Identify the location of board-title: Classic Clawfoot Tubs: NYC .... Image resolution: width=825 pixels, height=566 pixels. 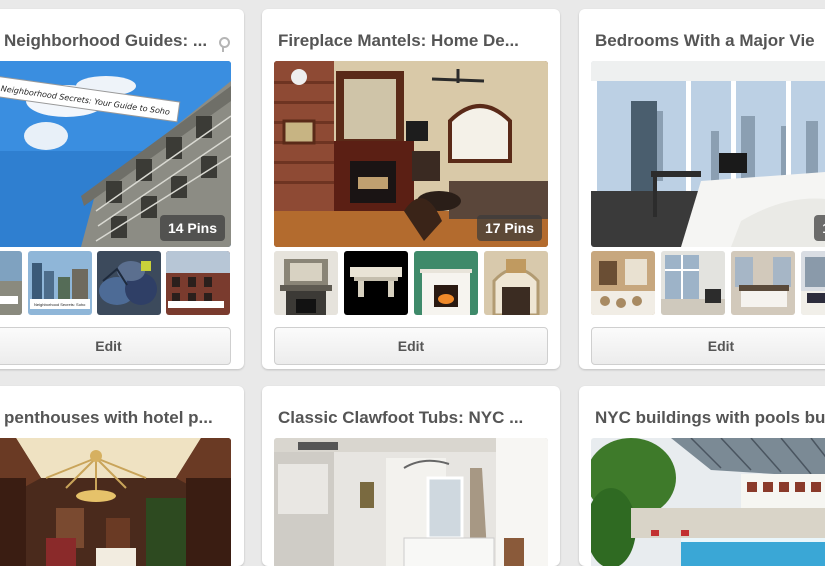
(411, 418).